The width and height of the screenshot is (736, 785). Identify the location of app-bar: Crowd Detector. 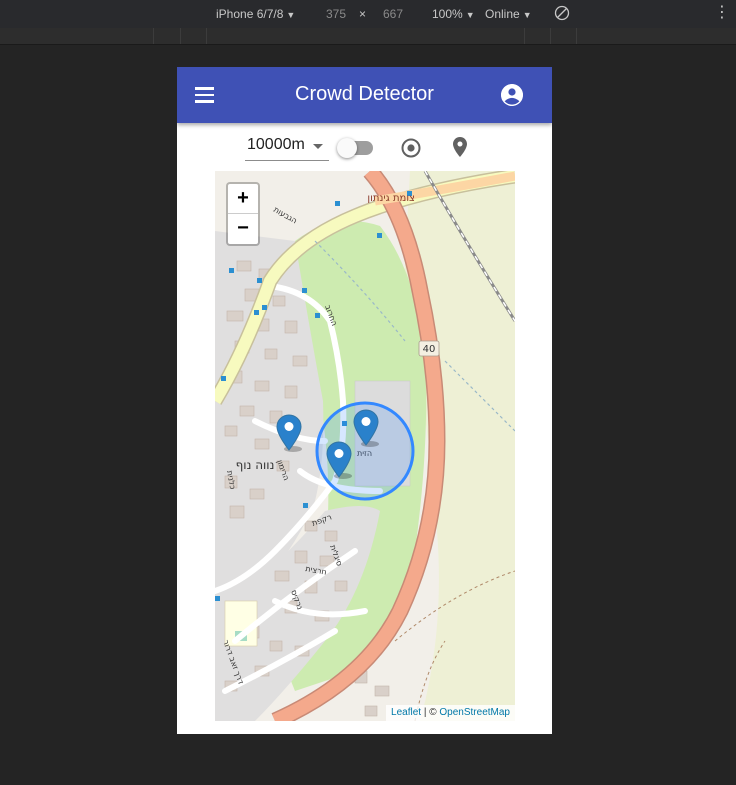
(364, 95).